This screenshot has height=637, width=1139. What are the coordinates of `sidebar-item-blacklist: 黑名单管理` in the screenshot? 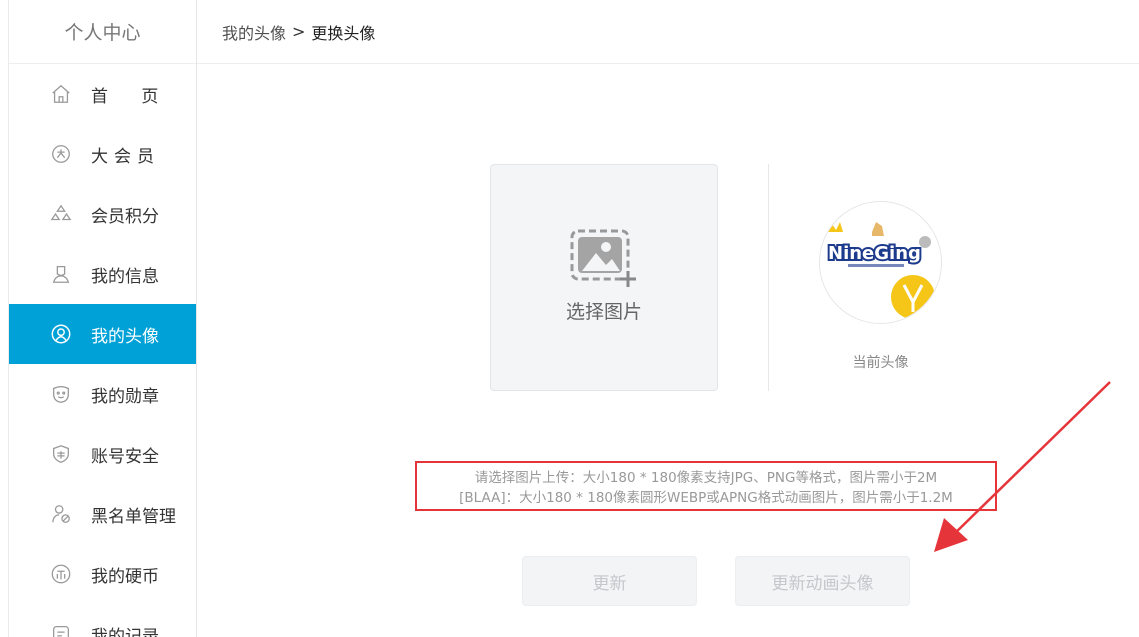 It's located at (102, 514).